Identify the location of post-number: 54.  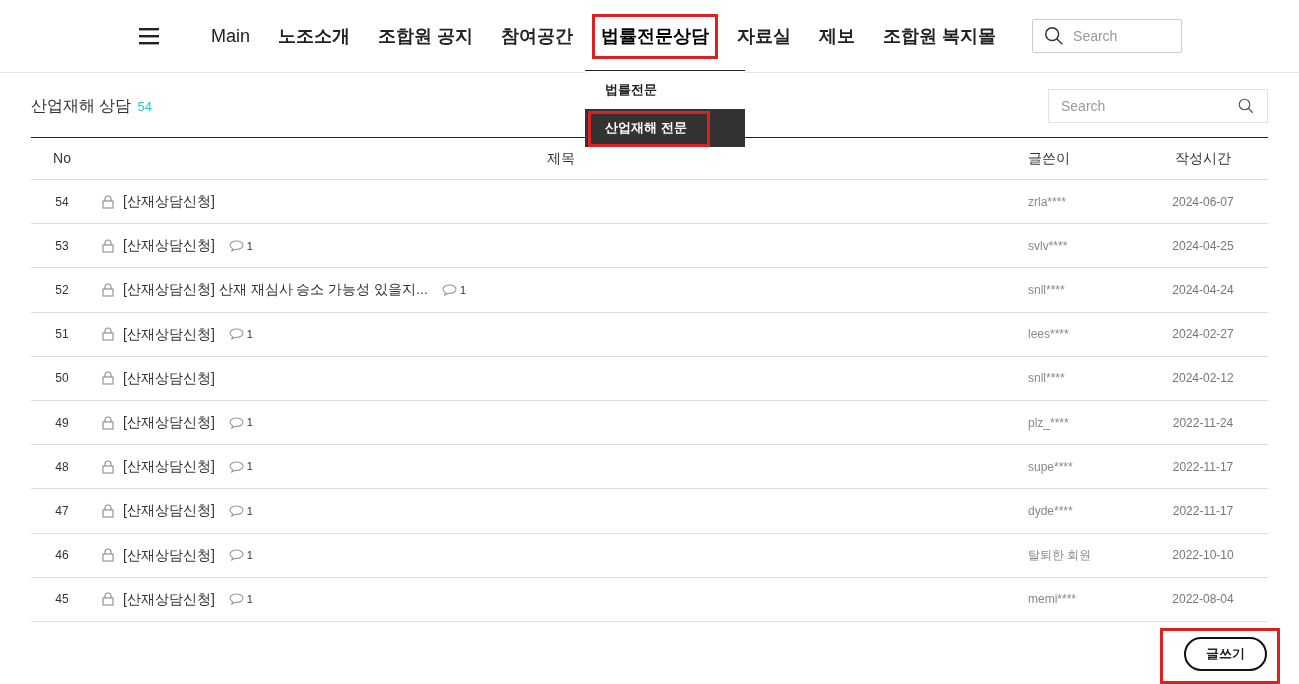
(62, 202).